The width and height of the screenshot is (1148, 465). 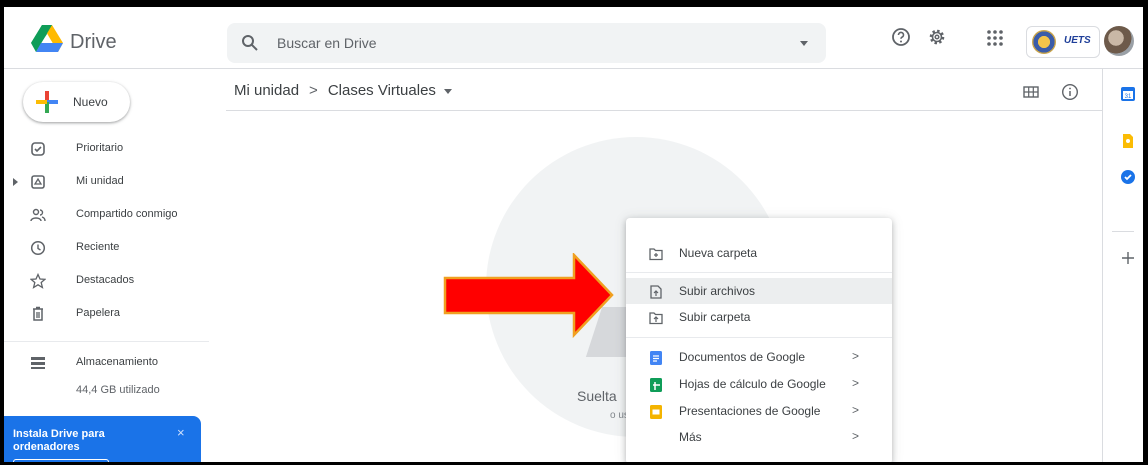 I want to click on apps-grid-icon, so click(x=995, y=38).